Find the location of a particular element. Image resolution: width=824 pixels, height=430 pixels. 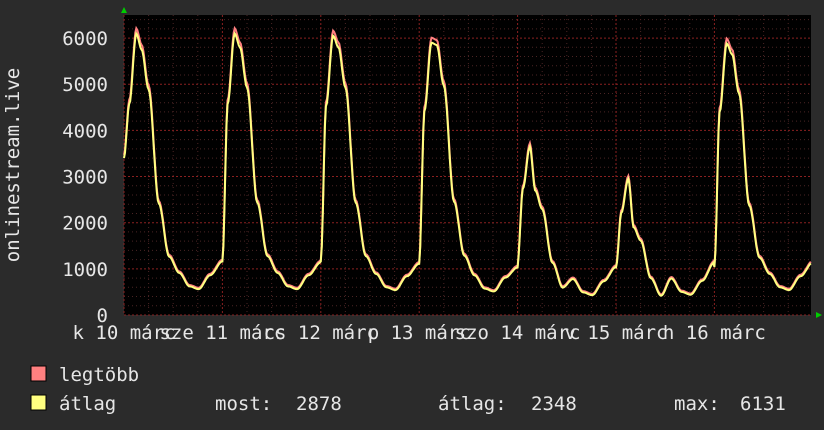

legend-label-atlag: átlag is located at coordinates (87, 404).